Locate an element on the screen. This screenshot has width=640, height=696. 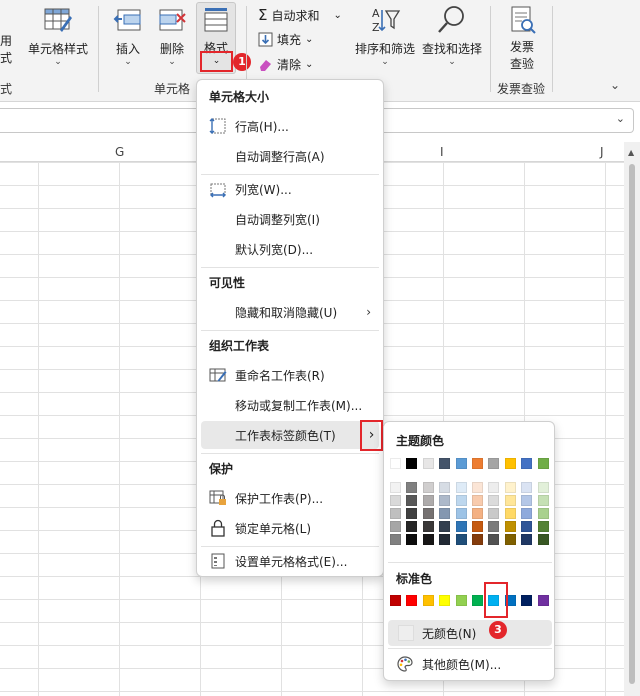
chevron-down-icon: ⌄ is located at coordinates (620, 118).